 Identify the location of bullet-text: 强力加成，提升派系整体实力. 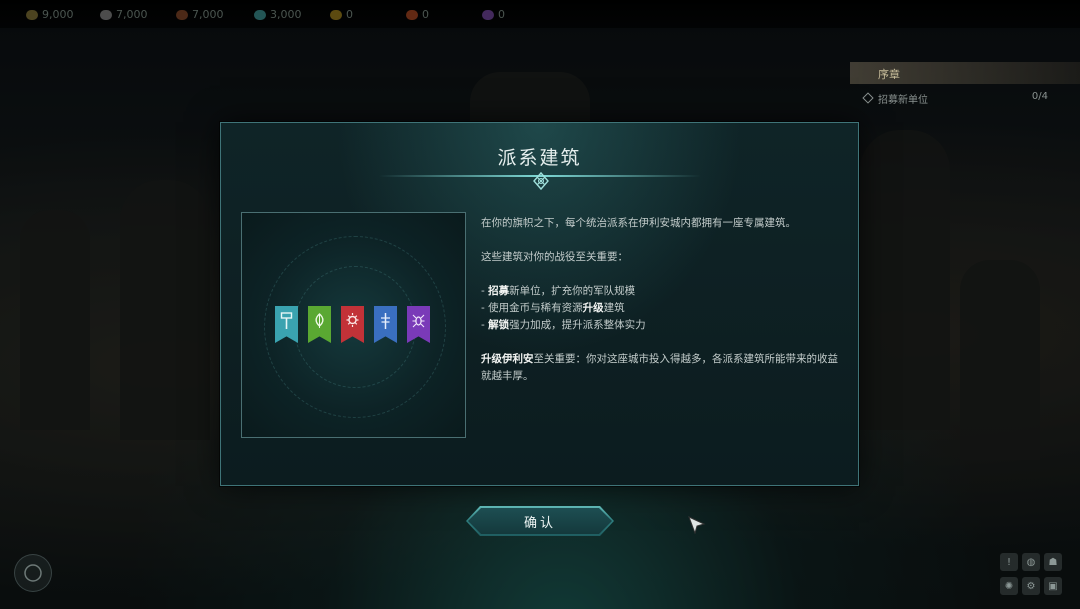
(577, 325).